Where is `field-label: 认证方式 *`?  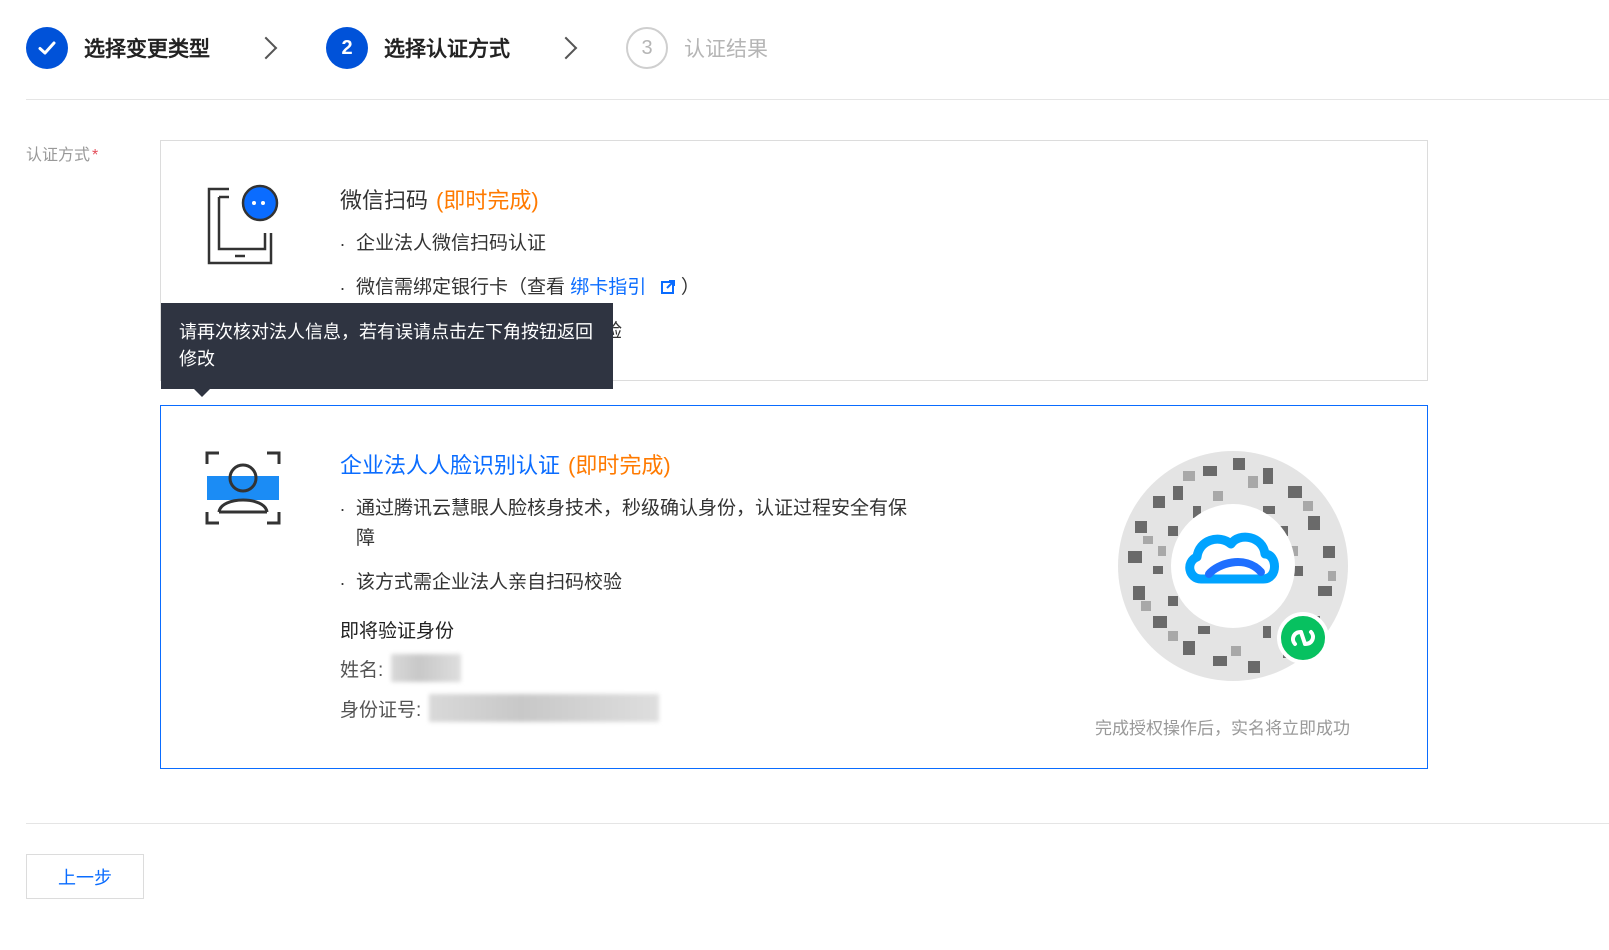
field-label: 认证方式 * is located at coordinates (62, 153).